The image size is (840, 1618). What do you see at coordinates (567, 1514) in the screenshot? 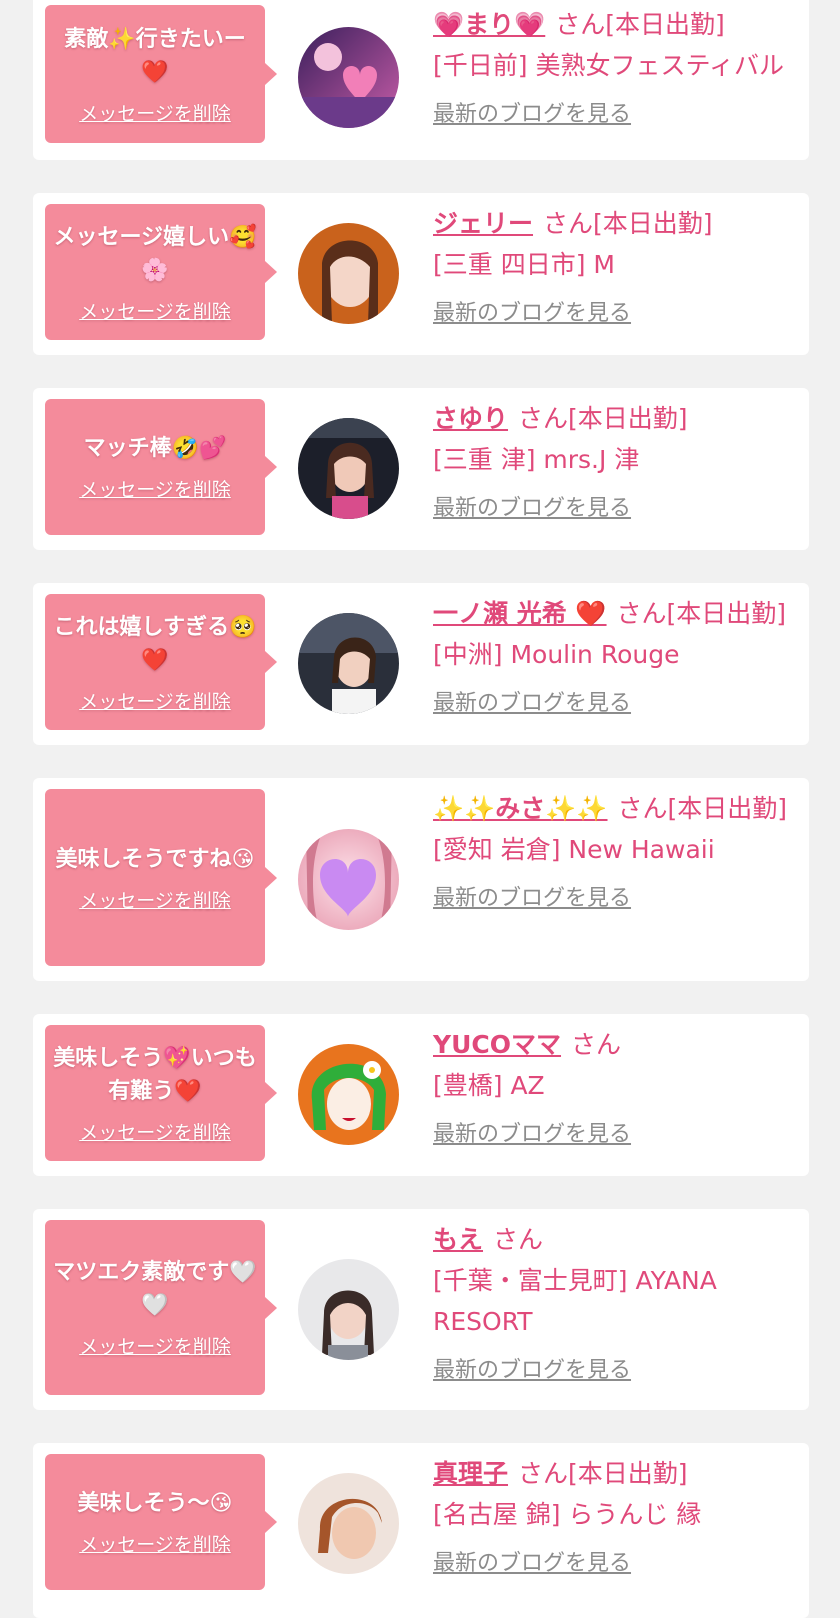
I see `shop-label: [名古屋 錦] らうんじ 縁` at bounding box center [567, 1514].